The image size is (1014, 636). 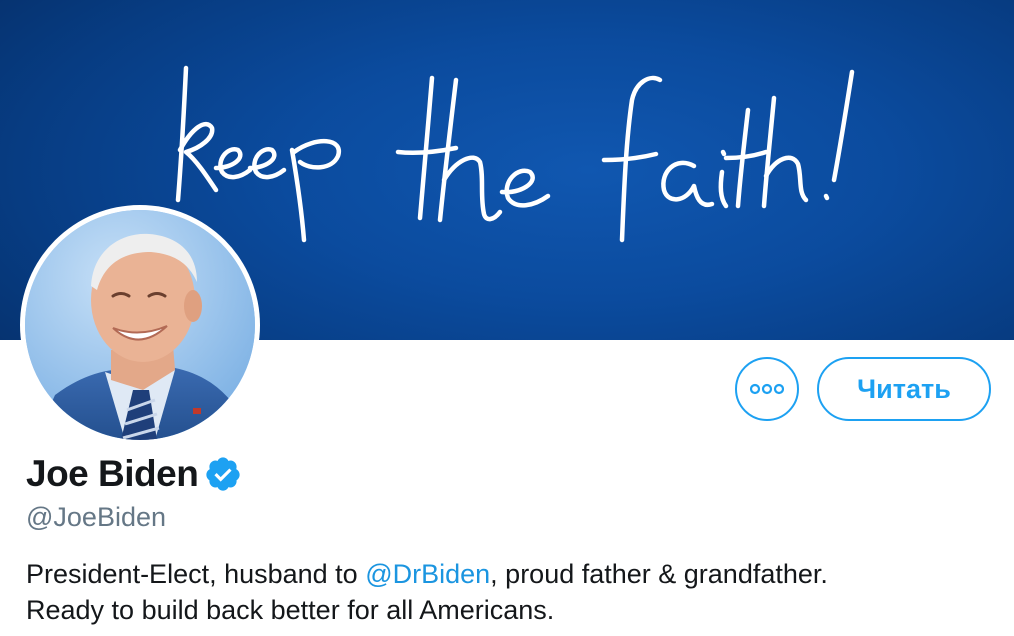 What do you see at coordinates (196, 574) in the screenshot?
I see `bio-text: President-Elect, husband to` at bounding box center [196, 574].